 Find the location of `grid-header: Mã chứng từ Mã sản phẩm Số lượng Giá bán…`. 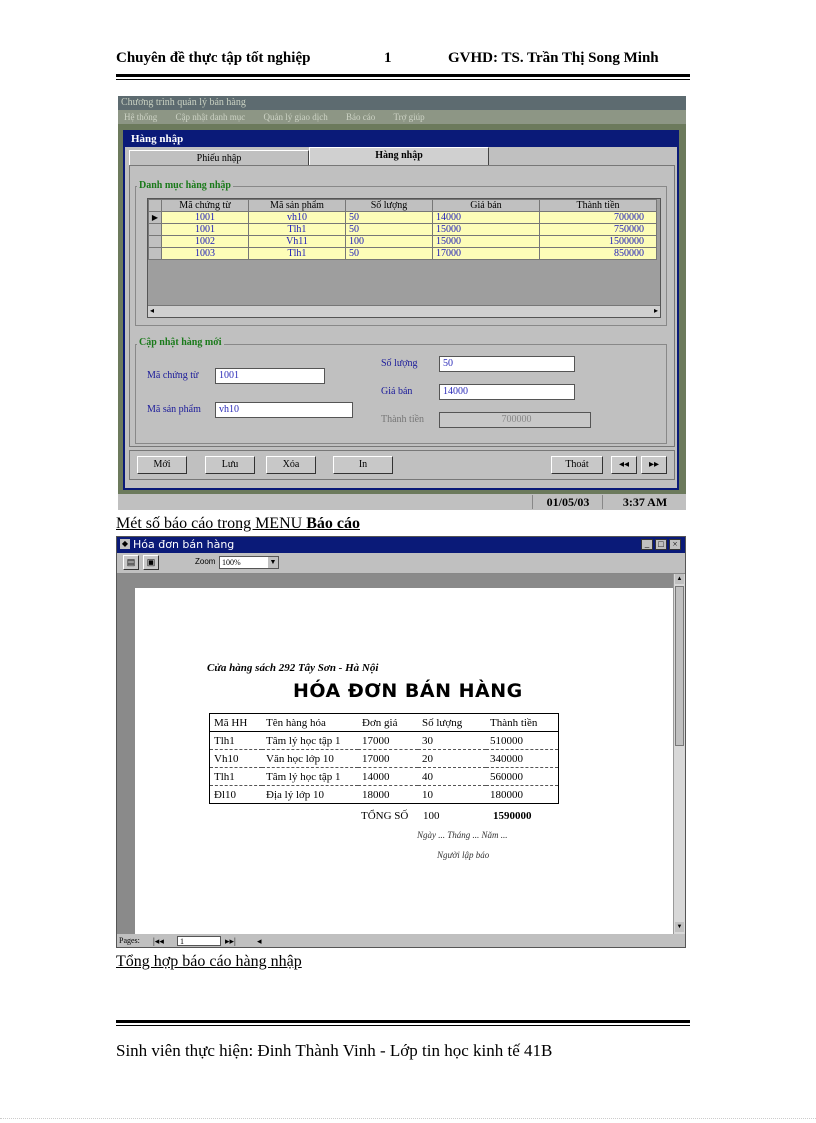

grid-header: Mã chứng từ Mã sản phẩm Số lượng Giá bán… is located at coordinates (402, 205).